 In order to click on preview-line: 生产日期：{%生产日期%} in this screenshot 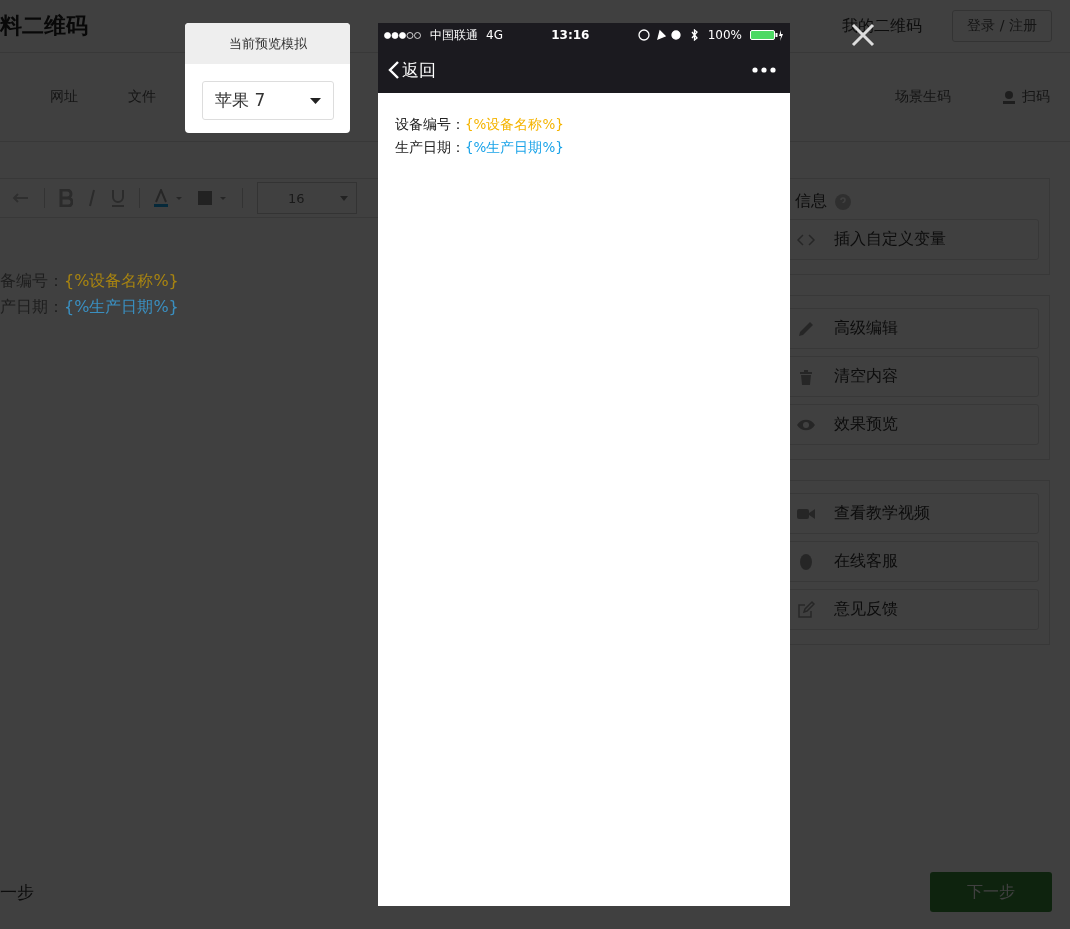, I will do `click(480, 147)`.